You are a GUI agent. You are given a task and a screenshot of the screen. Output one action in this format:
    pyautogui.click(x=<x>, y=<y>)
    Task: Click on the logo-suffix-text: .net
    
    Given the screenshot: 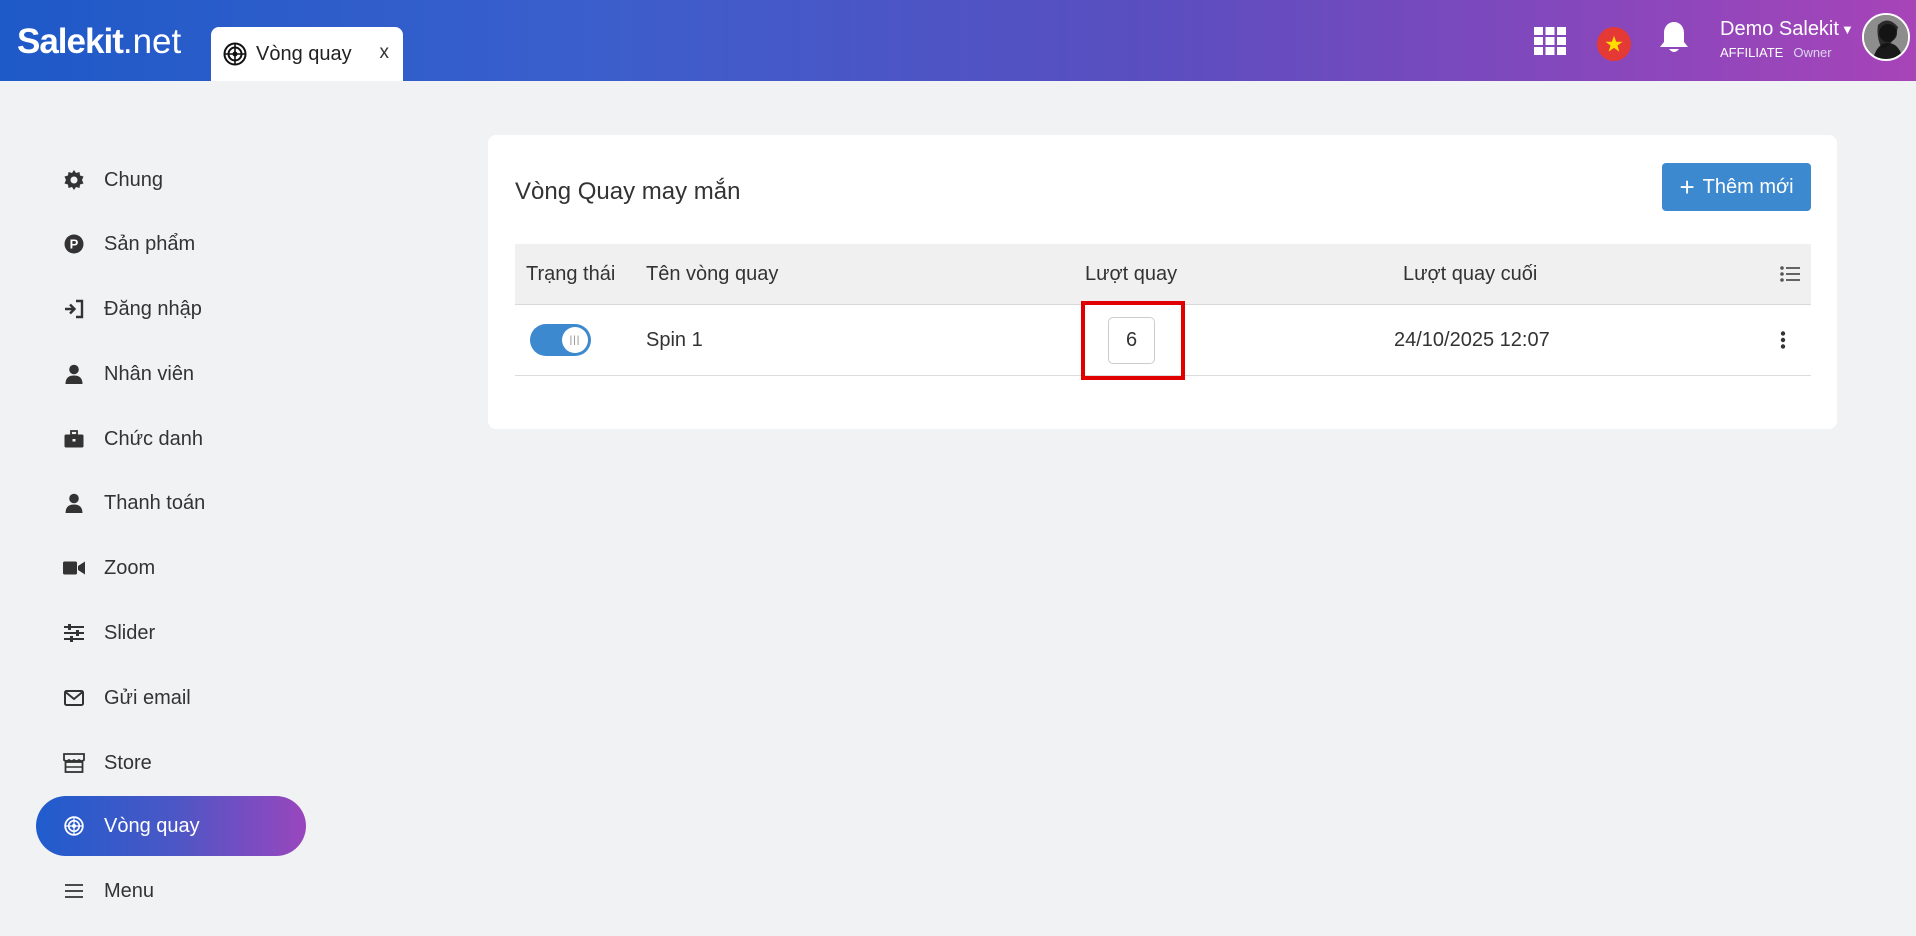 What is the action you would take?
    pyautogui.click(x=152, y=41)
    